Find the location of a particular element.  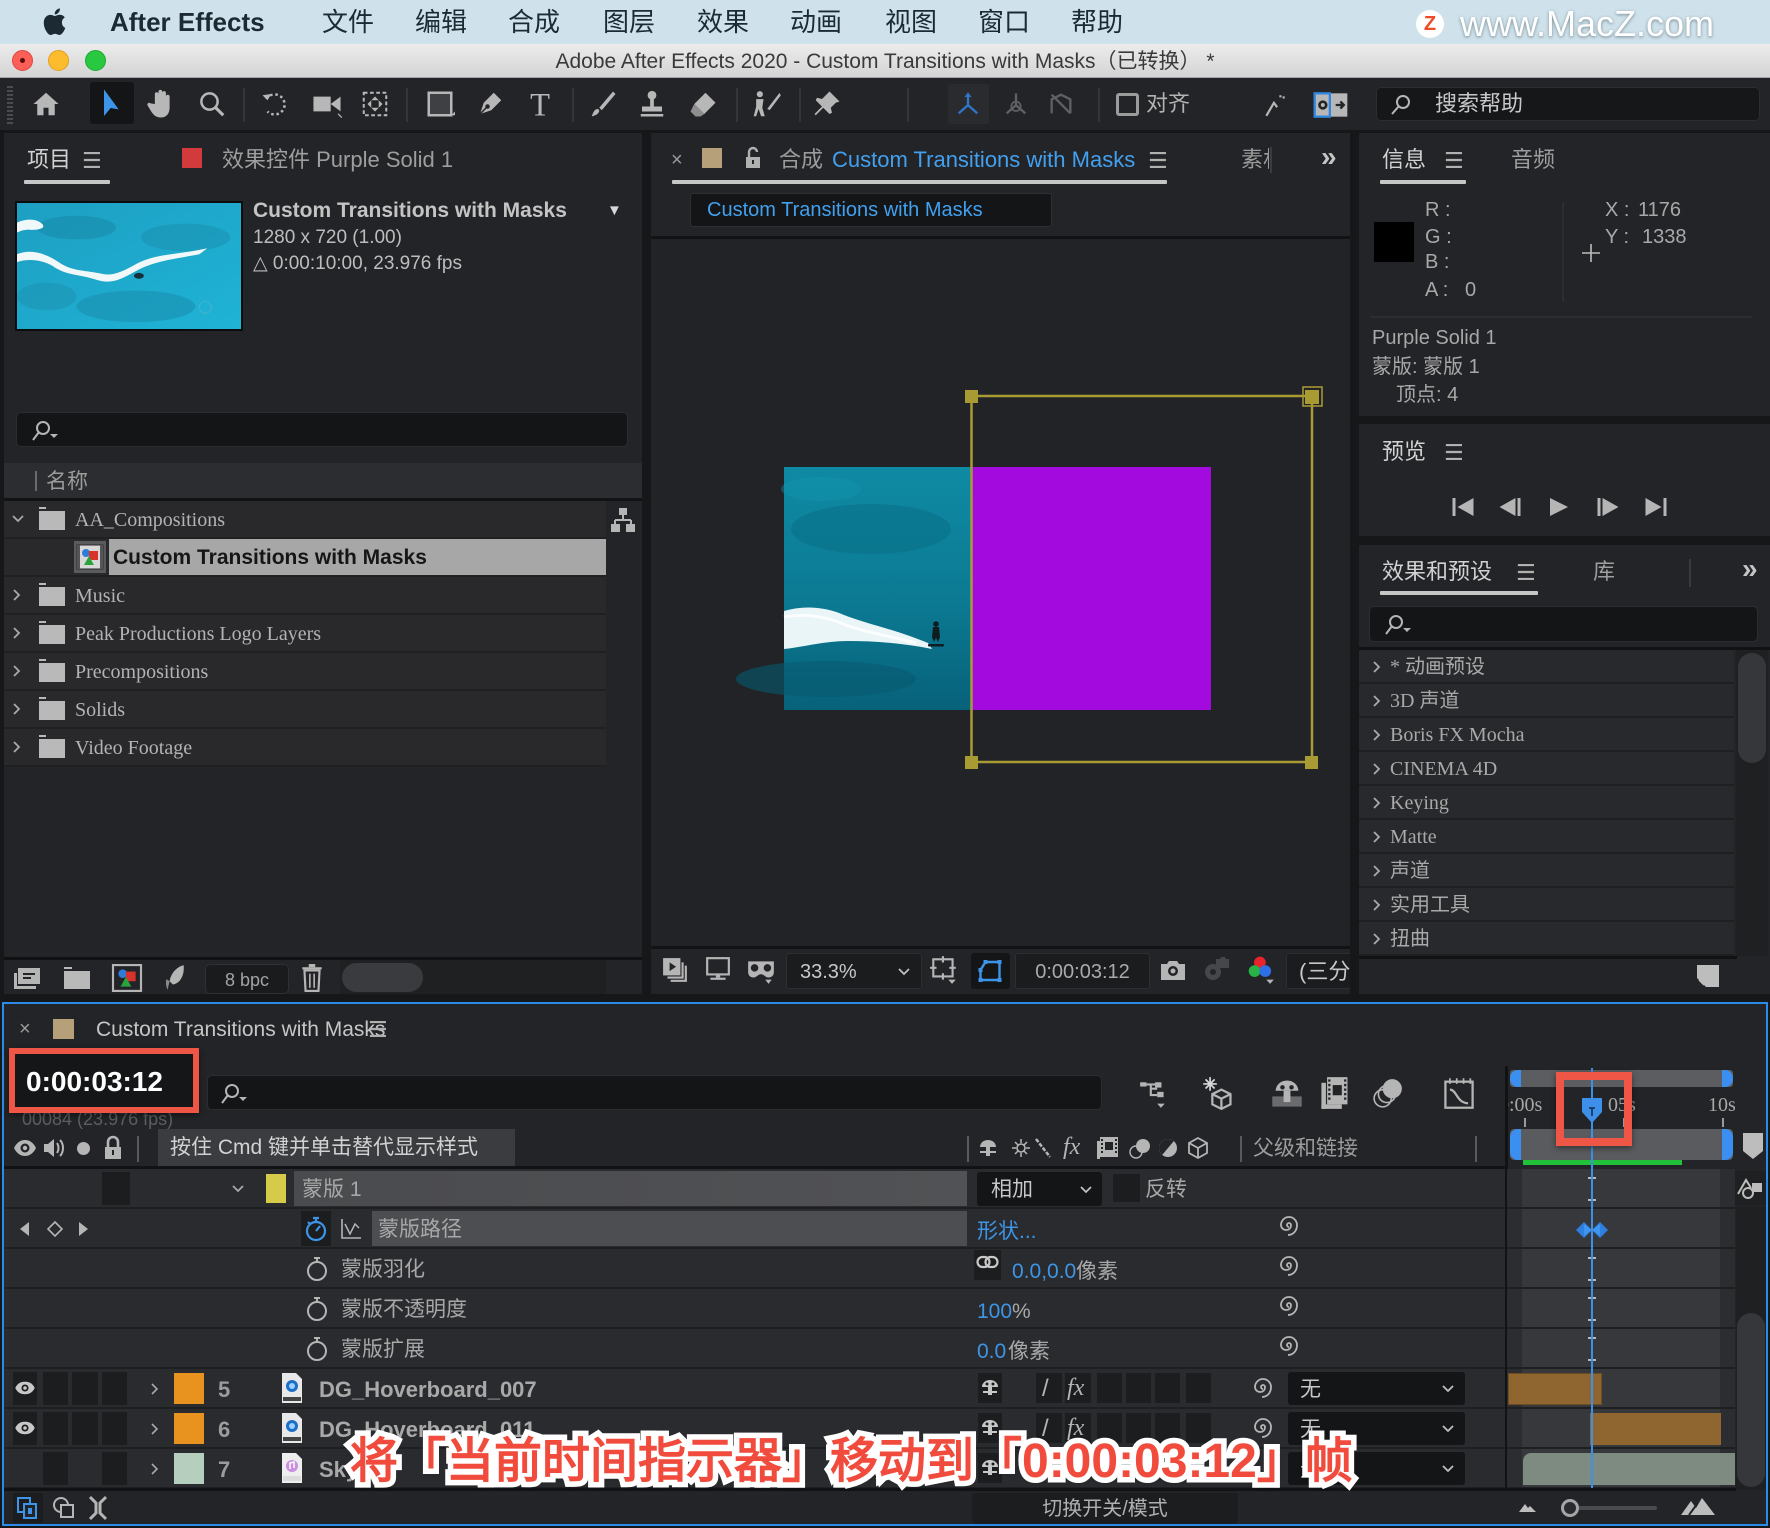

vr-goggles-icon is located at coordinates (761, 970).